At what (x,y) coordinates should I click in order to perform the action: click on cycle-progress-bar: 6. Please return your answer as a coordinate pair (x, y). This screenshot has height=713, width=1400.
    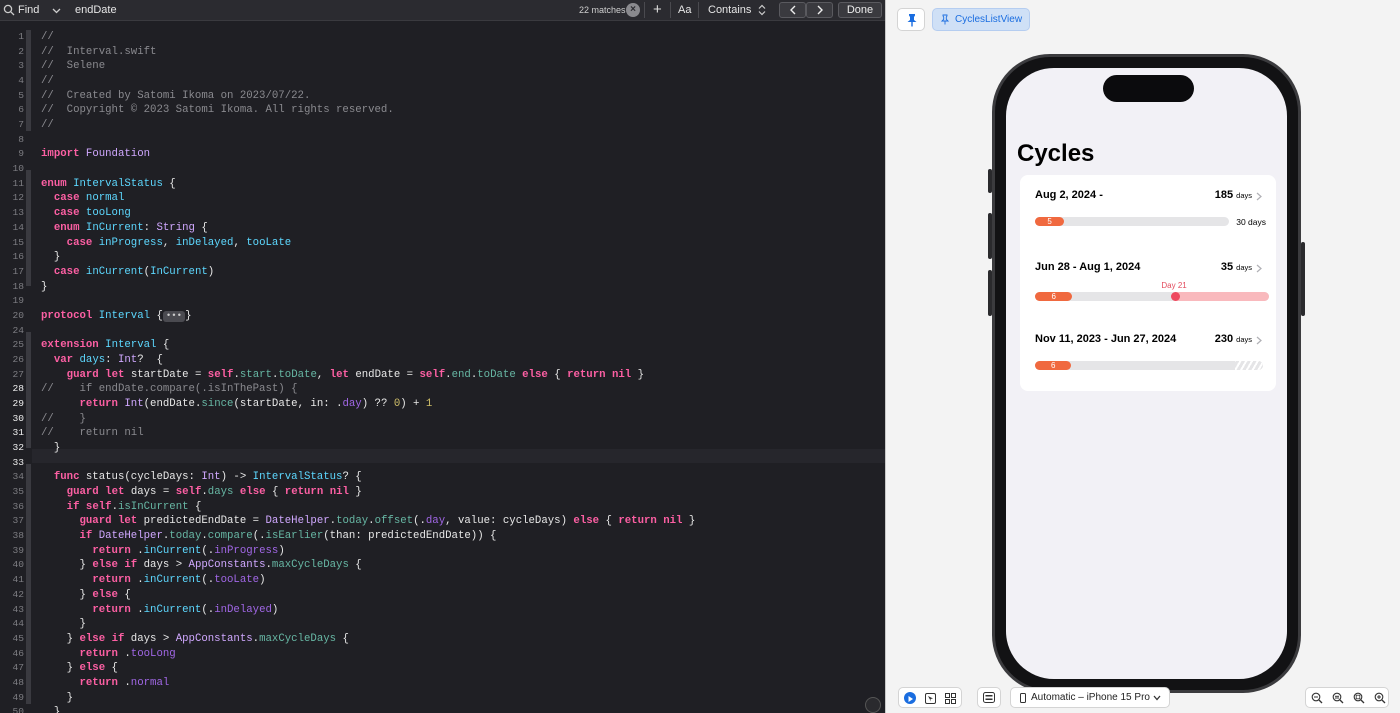
    Looking at the image, I should click on (1152, 296).